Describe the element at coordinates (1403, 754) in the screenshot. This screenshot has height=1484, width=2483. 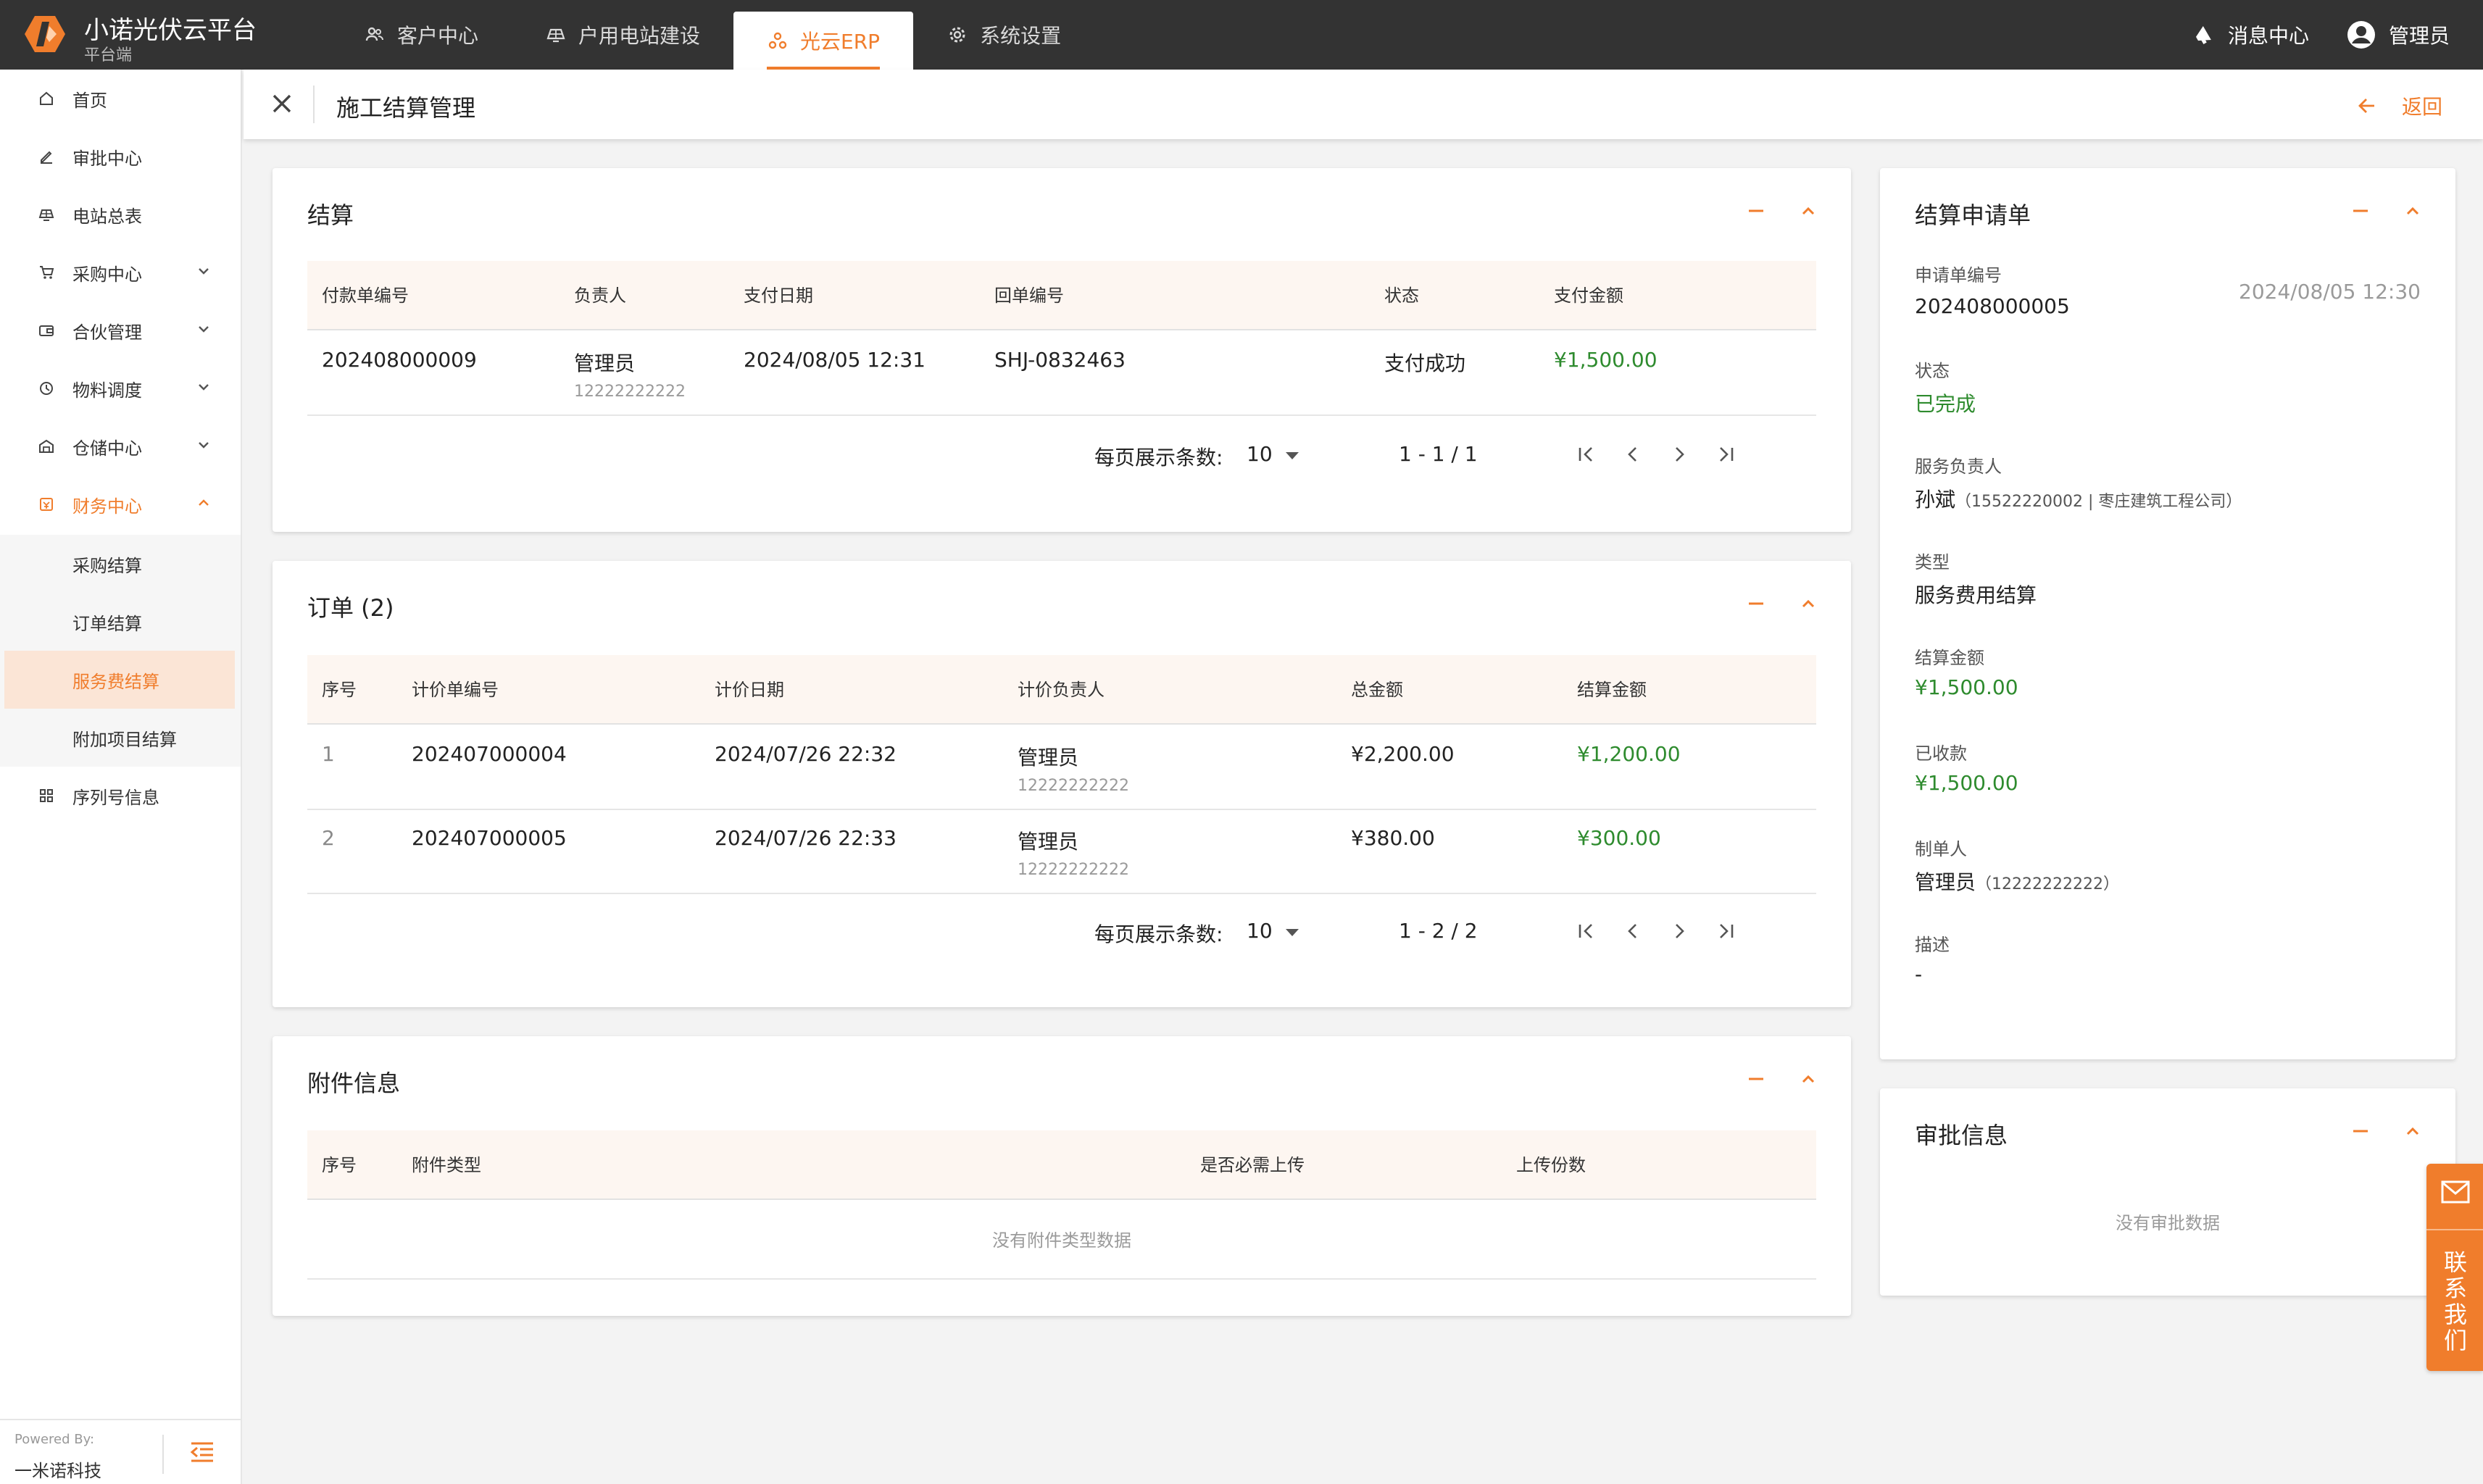
I see `total-amount: ¥2,200.00` at that location.